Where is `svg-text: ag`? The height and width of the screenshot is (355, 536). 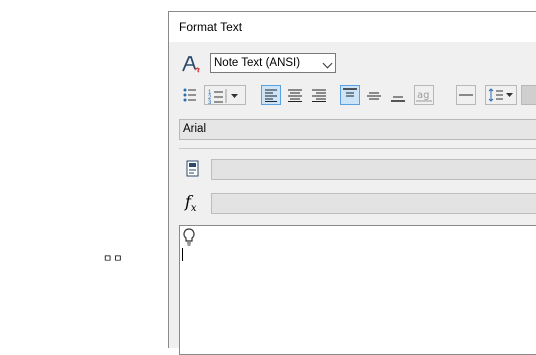
svg-text: ag is located at coordinates (423, 95).